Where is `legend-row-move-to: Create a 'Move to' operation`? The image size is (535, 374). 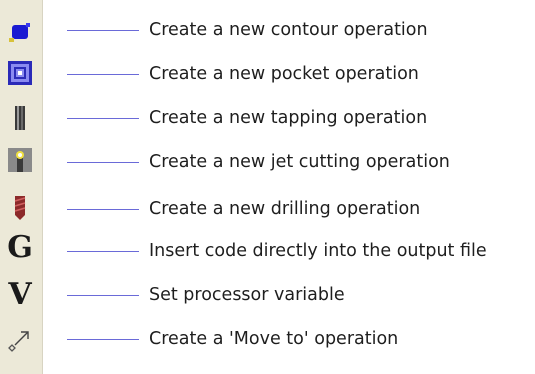 legend-row-move-to: Create a 'Move to' operation is located at coordinates (267, 339).